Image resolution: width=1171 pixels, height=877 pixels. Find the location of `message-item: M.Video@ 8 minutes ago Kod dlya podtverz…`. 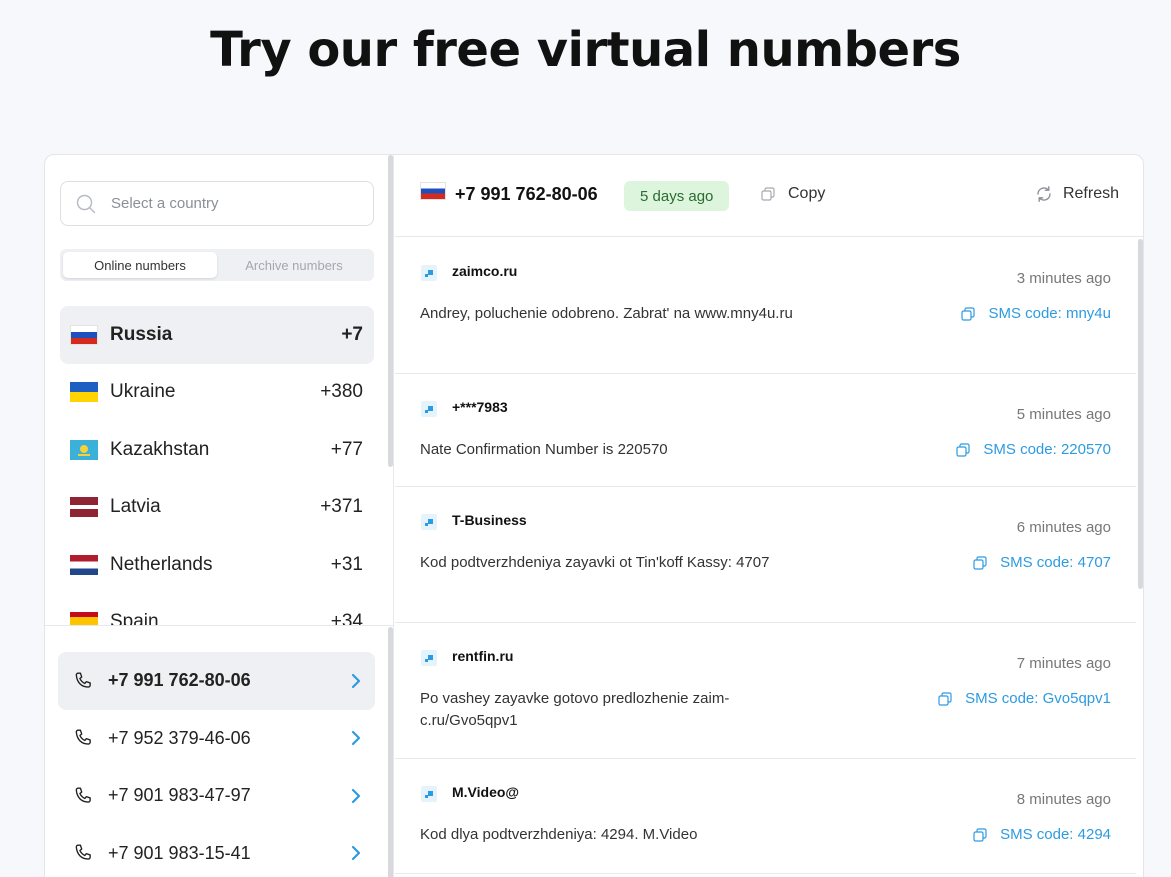

message-item: M.Video@ 8 minutes ago Kod dlya podtverz… is located at coordinates (765, 816).